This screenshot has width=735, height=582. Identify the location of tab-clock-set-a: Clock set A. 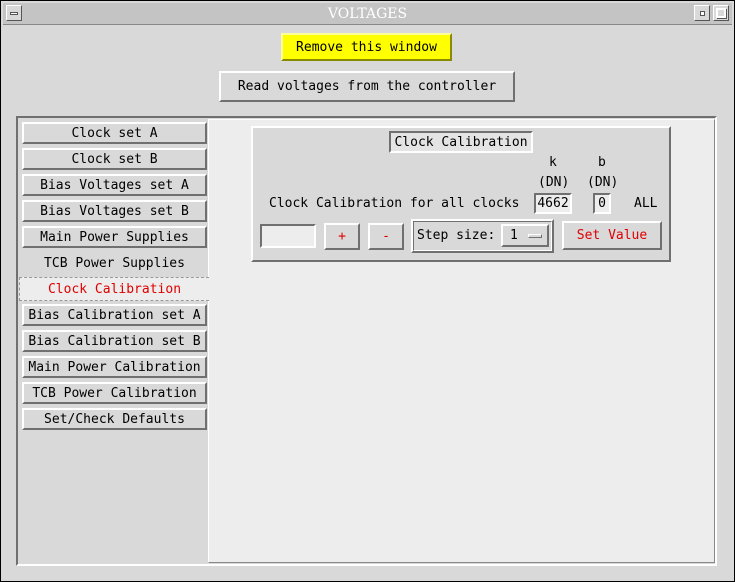
(114, 133).